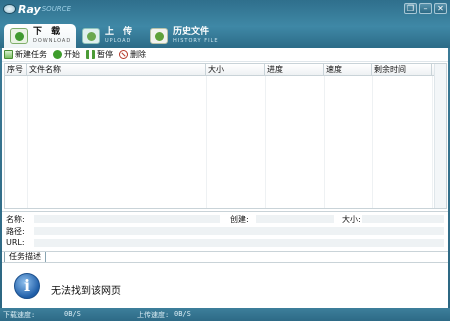  Describe the element at coordinates (239, 219) in the screenshot. I see `created-label: 创建:` at that location.